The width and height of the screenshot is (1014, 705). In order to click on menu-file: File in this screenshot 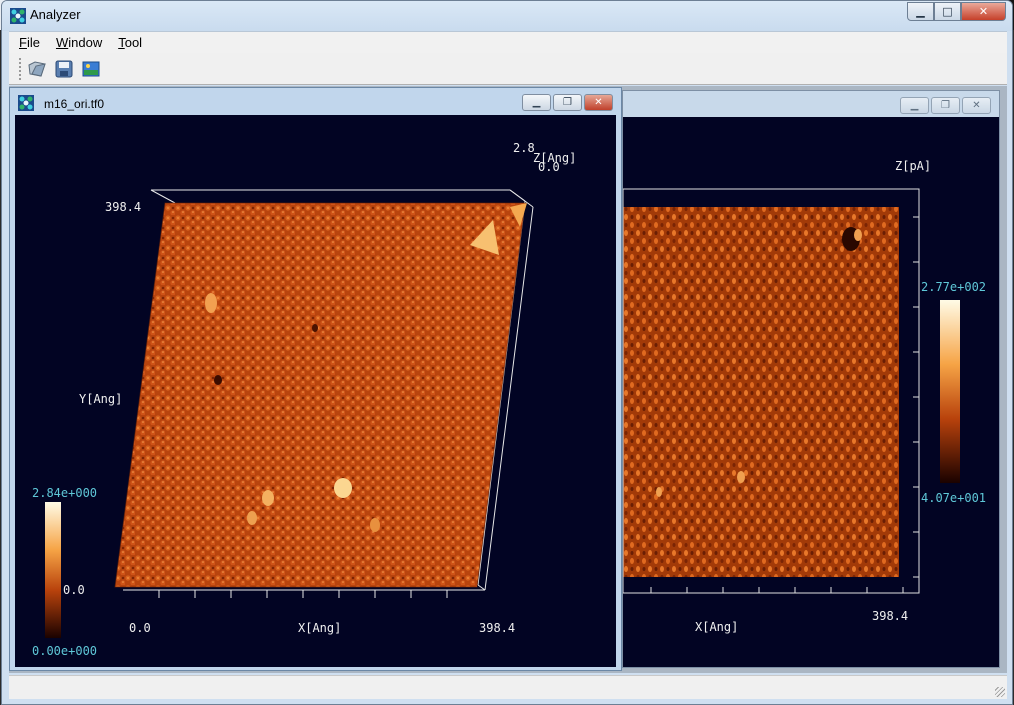, I will do `click(29, 42)`.